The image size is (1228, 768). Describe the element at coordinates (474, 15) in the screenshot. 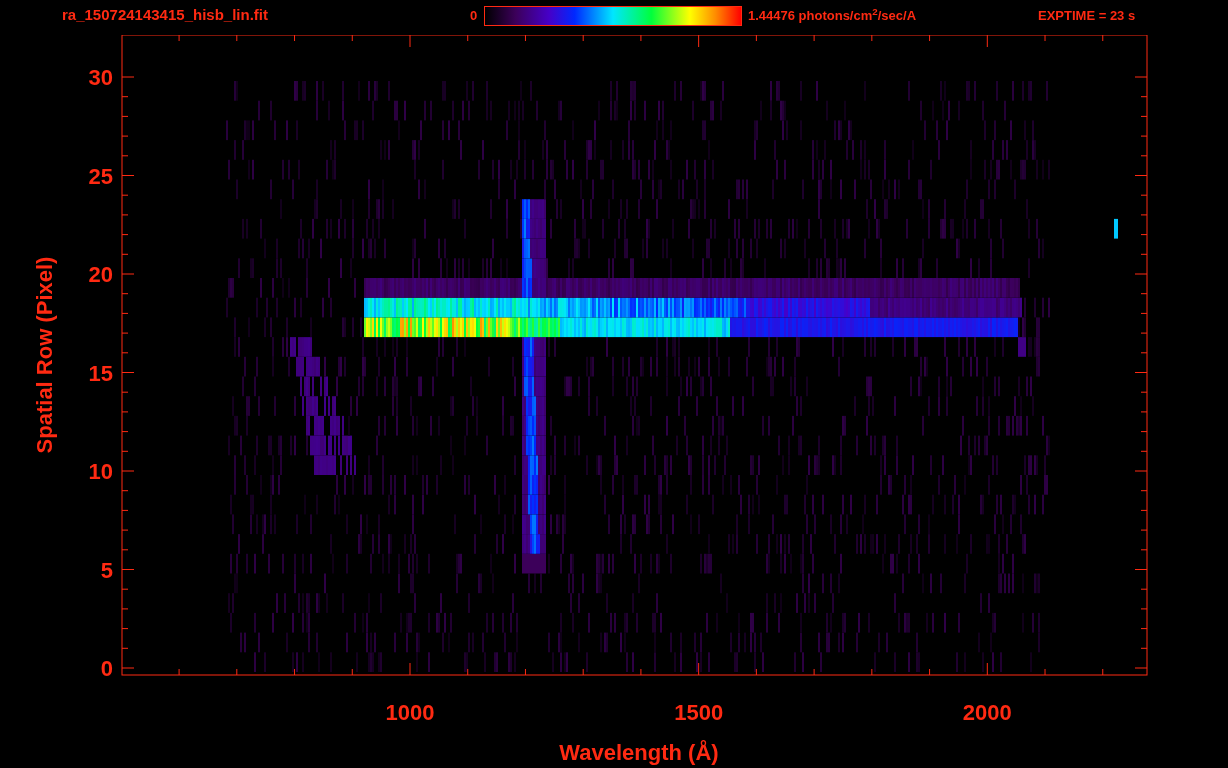

I see `colorbar-min-label: 0` at that location.